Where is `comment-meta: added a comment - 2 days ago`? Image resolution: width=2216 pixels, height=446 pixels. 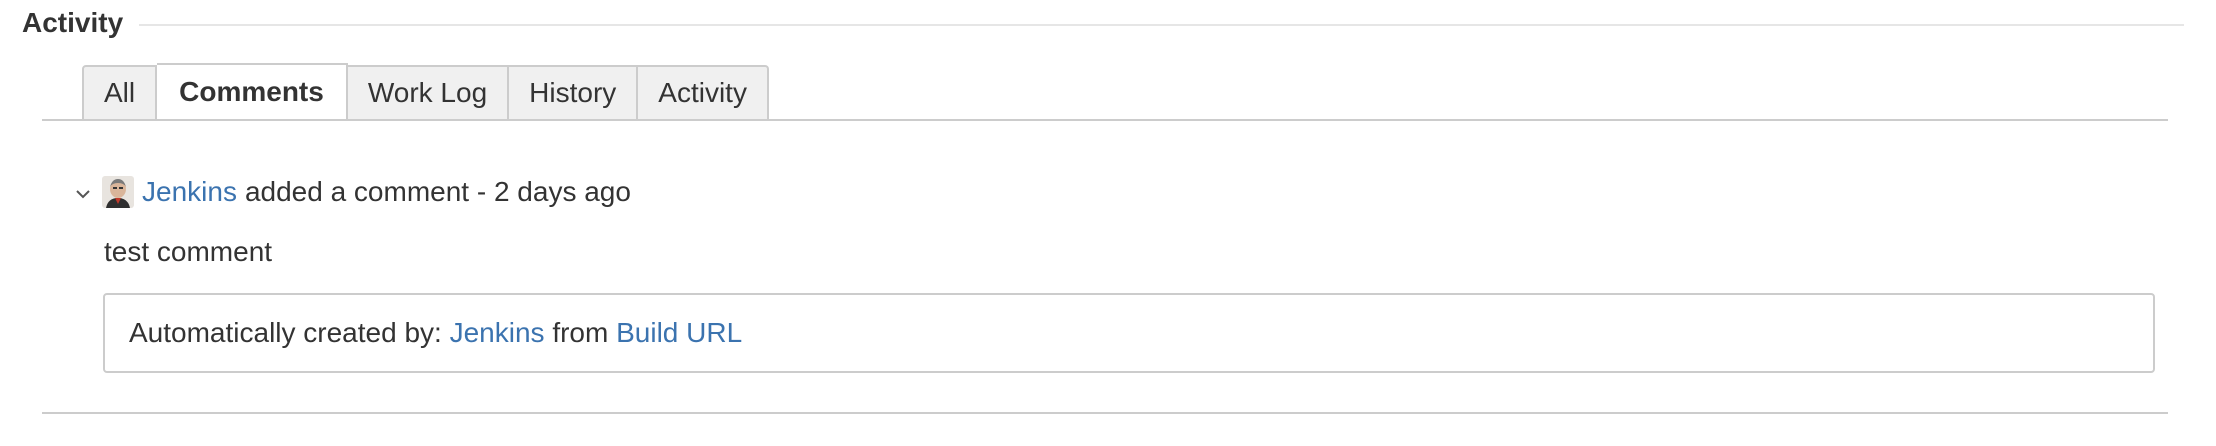 comment-meta: added a comment - 2 days ago is located at coordinates (437, 191).